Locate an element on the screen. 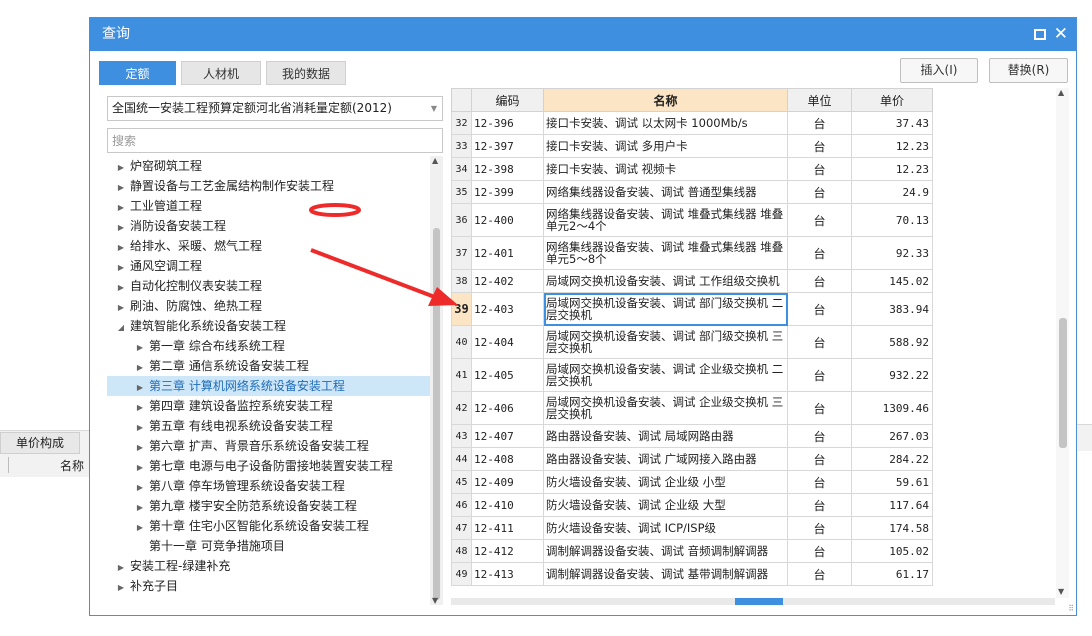 Image resolution: width=1092 pixels, height=636 pixels. cell-name: 防火墙设备安装、调试 企业级 大型 is located at coordinates (665, 505).